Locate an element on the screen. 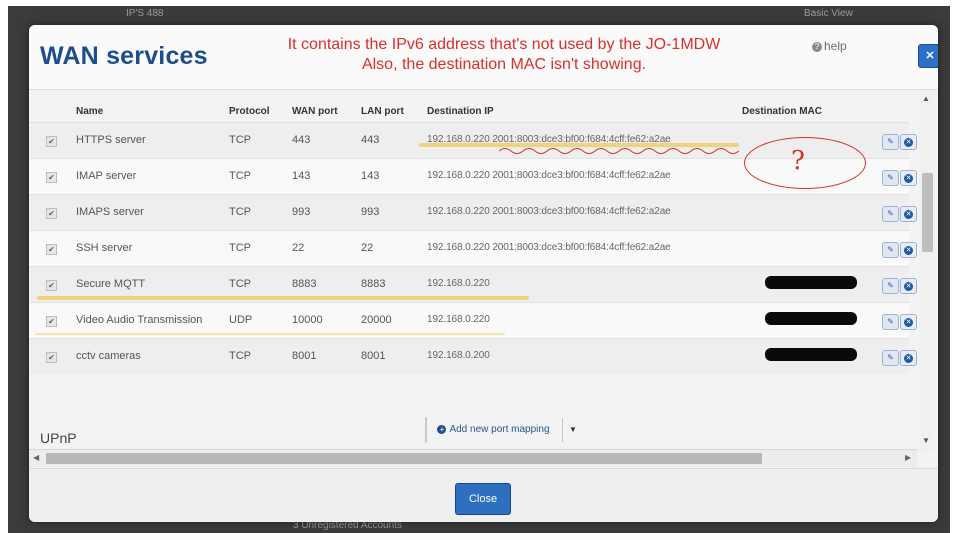 The image size is (956, 533). horizontal-scrollbar: ◀ ▶ is located at coordinates (473, 458).